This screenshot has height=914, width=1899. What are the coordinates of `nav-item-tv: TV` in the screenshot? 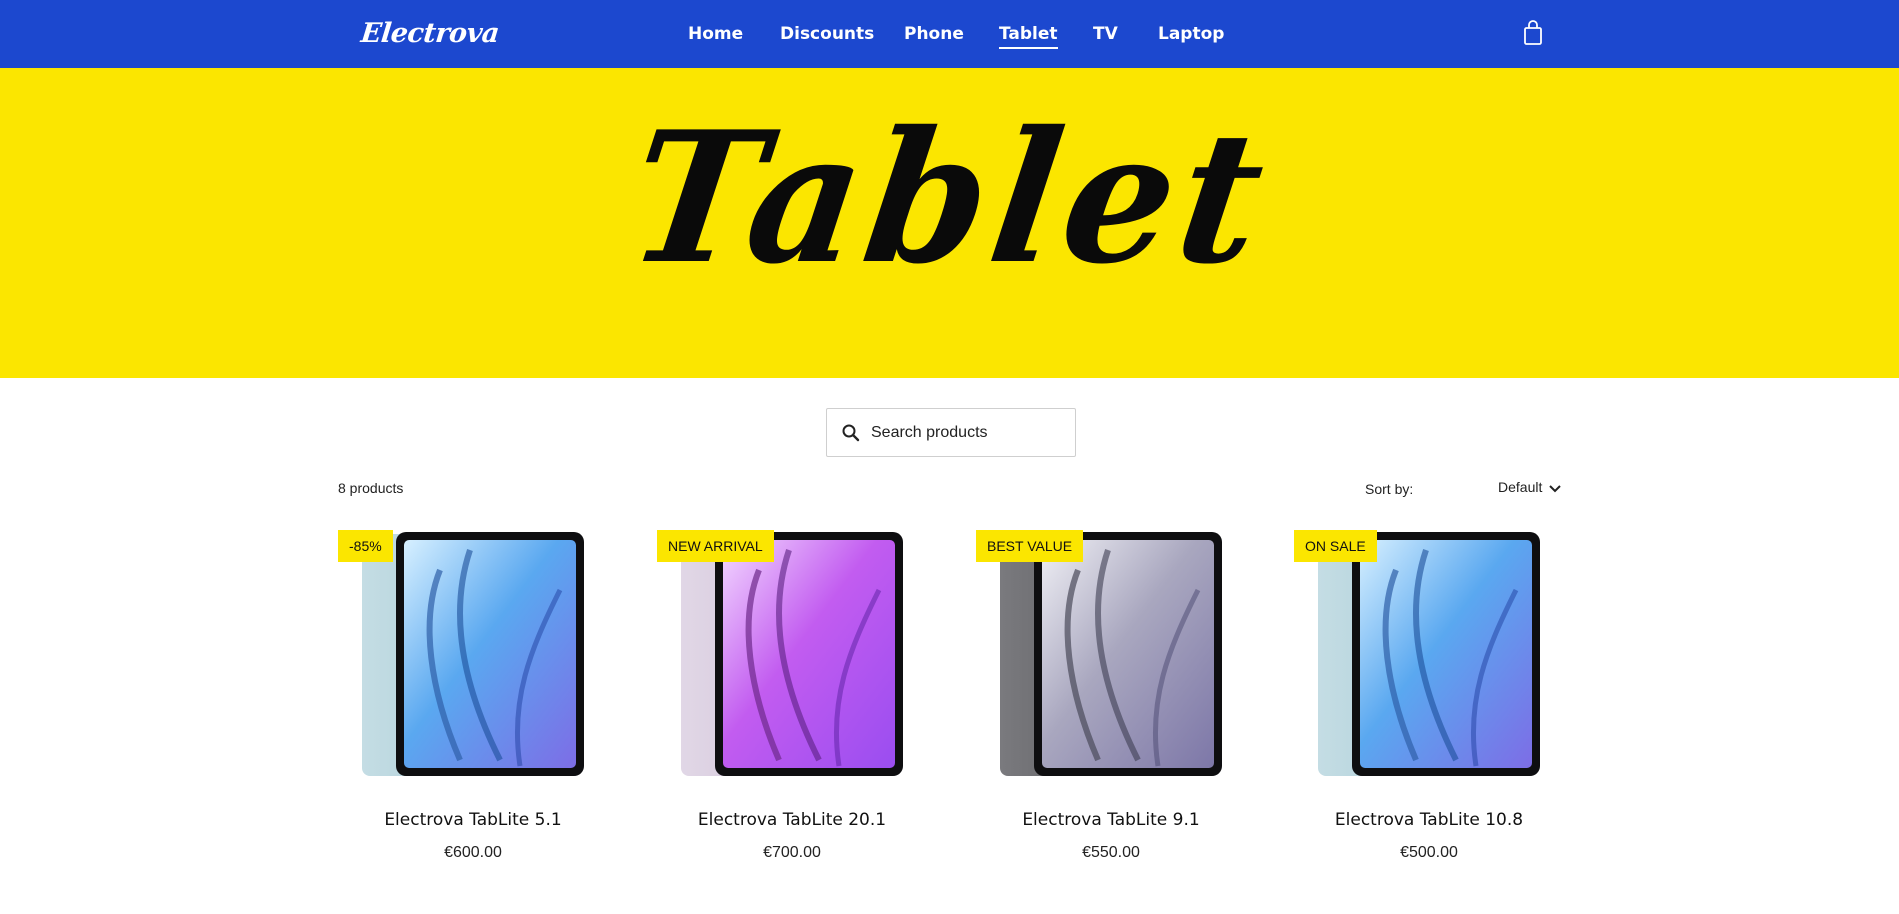 It's located at (1105, 34).